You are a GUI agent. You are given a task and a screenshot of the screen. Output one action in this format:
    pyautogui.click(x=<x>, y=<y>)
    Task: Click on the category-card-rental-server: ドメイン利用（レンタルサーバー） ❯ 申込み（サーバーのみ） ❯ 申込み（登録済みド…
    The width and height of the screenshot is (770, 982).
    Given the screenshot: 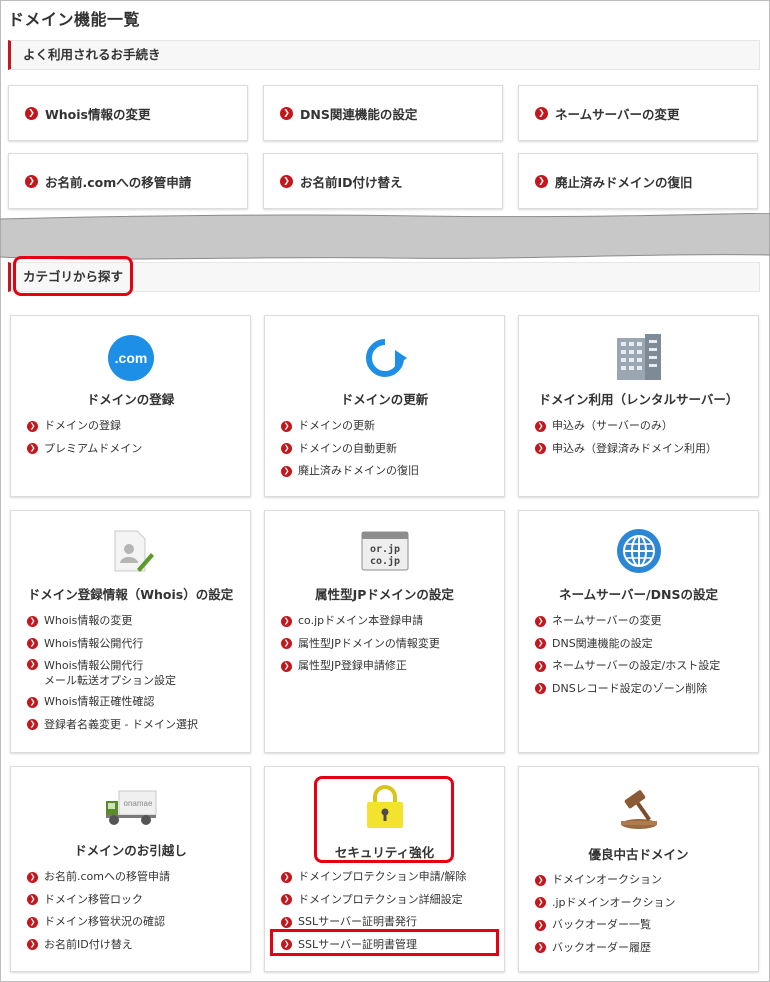 What is the action you would take?
    pyautogui.click(x=638, y=406)
    